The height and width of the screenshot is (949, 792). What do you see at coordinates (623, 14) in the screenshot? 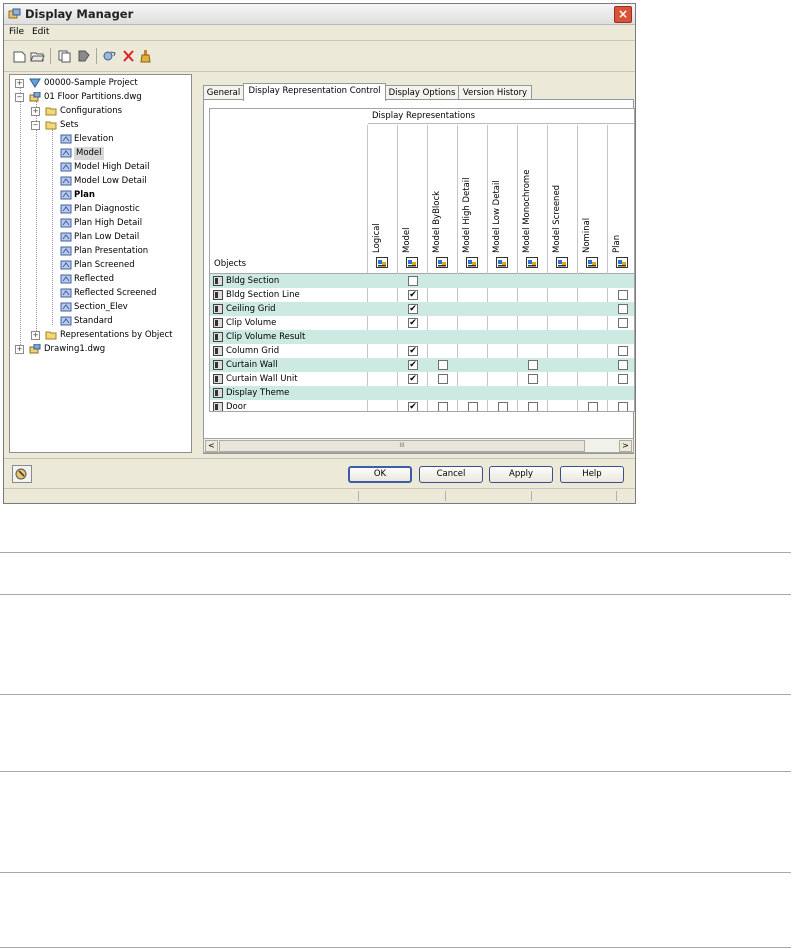
I see `close-button: ×` at bounding box center [623, 14].